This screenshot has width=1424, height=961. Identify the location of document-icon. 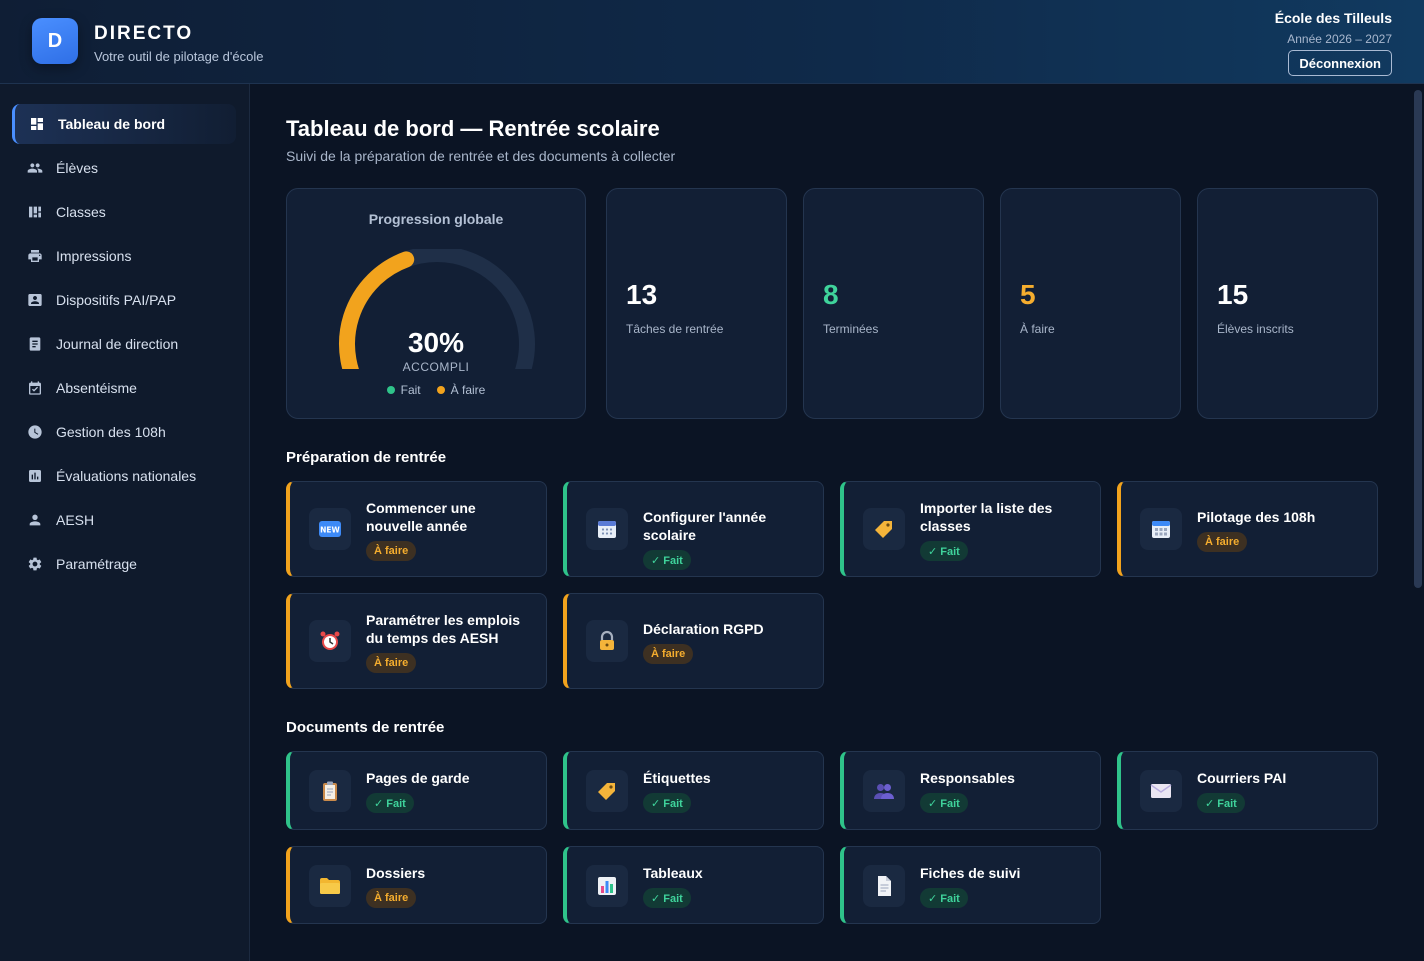
(884, 886).